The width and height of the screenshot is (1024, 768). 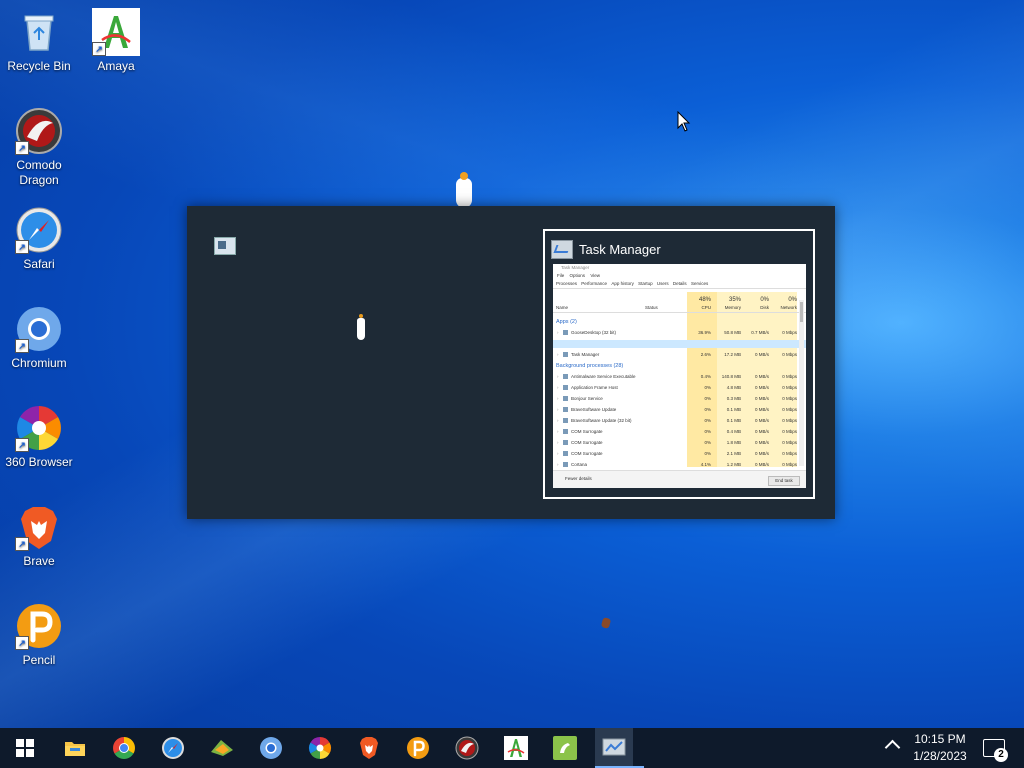 I want to click on taskbar-chrome, so click(x=123, y=748).